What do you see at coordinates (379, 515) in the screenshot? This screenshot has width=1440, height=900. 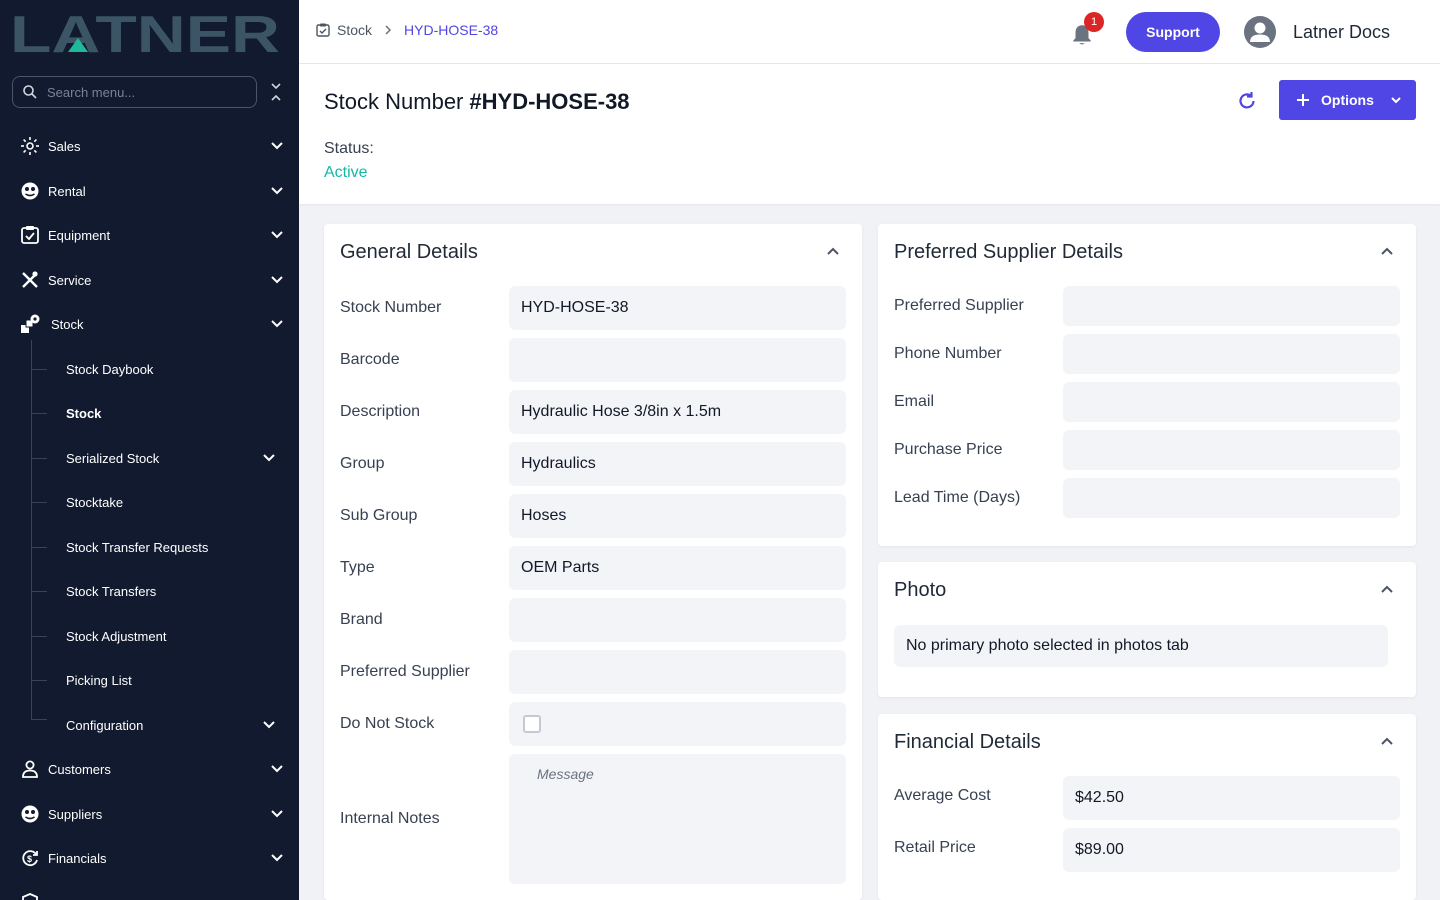 I see `field-label: Sub Group` at bounding box center [379, 515].